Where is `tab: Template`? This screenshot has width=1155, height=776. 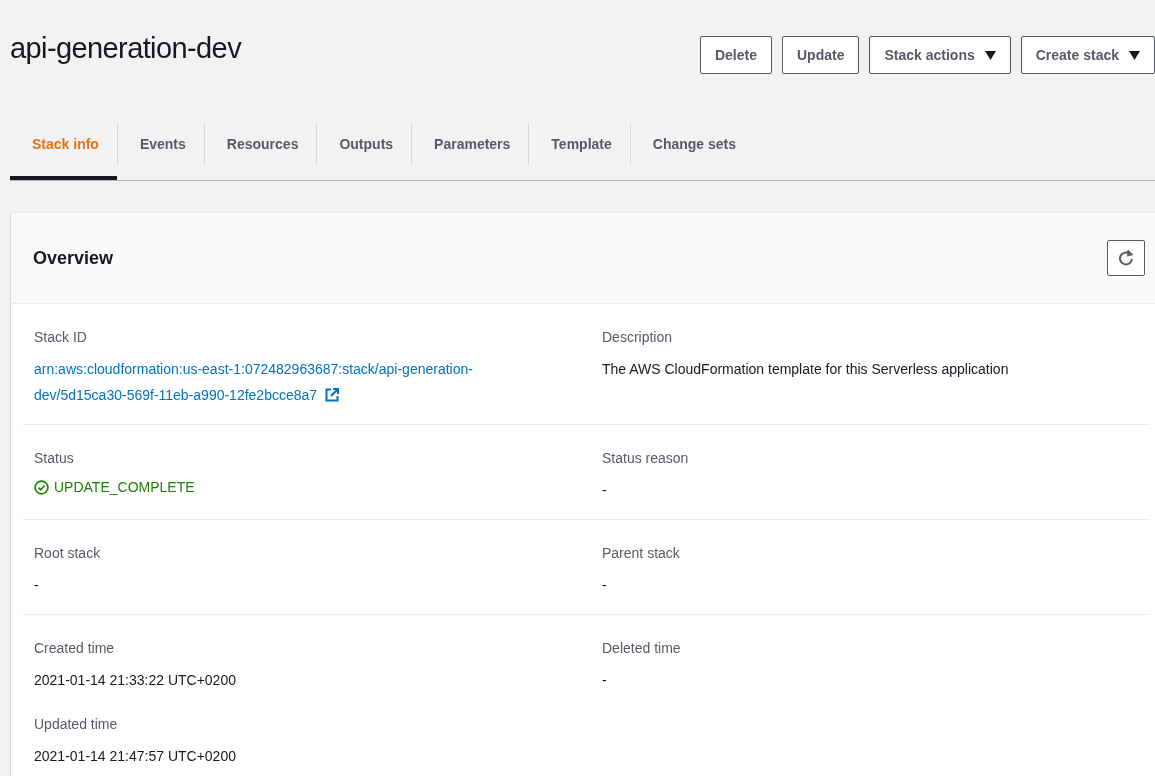 tab: Template is located at coordinates (579, 144).